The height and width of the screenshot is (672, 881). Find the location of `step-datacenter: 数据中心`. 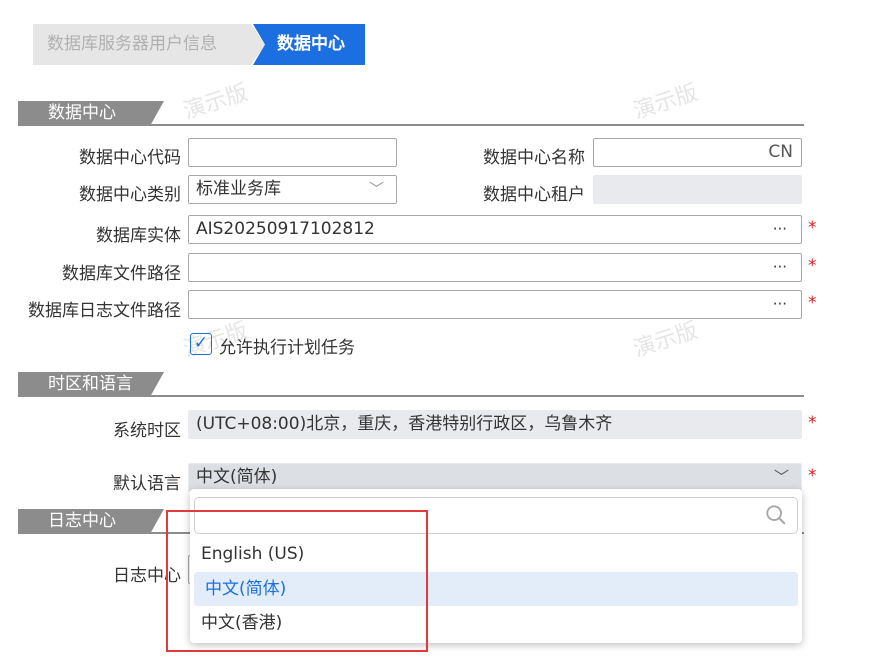

step-datacenter: 数据中心 is located at coordinates (309, 44).